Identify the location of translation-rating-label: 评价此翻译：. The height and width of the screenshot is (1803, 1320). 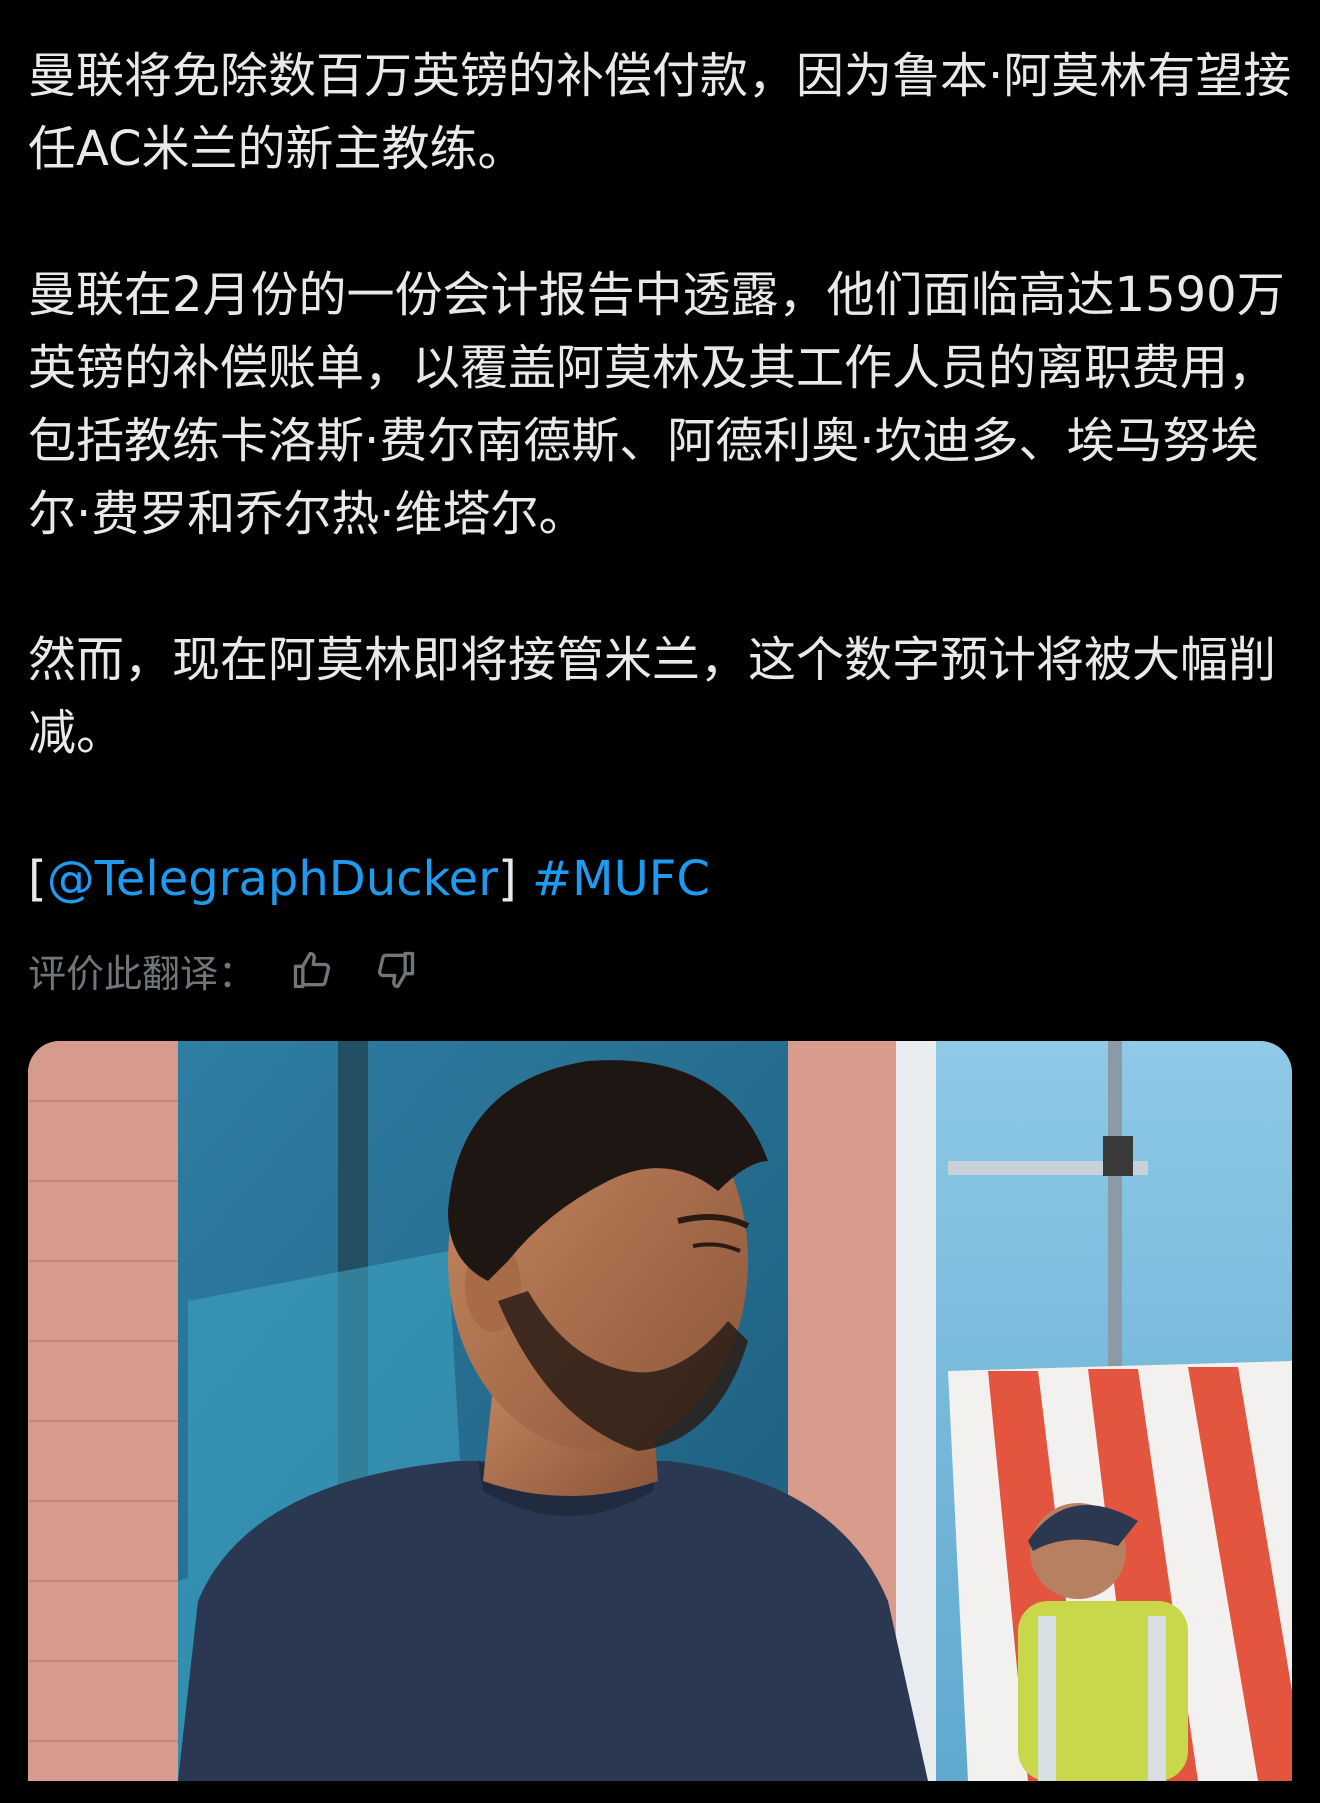
(142, 973).